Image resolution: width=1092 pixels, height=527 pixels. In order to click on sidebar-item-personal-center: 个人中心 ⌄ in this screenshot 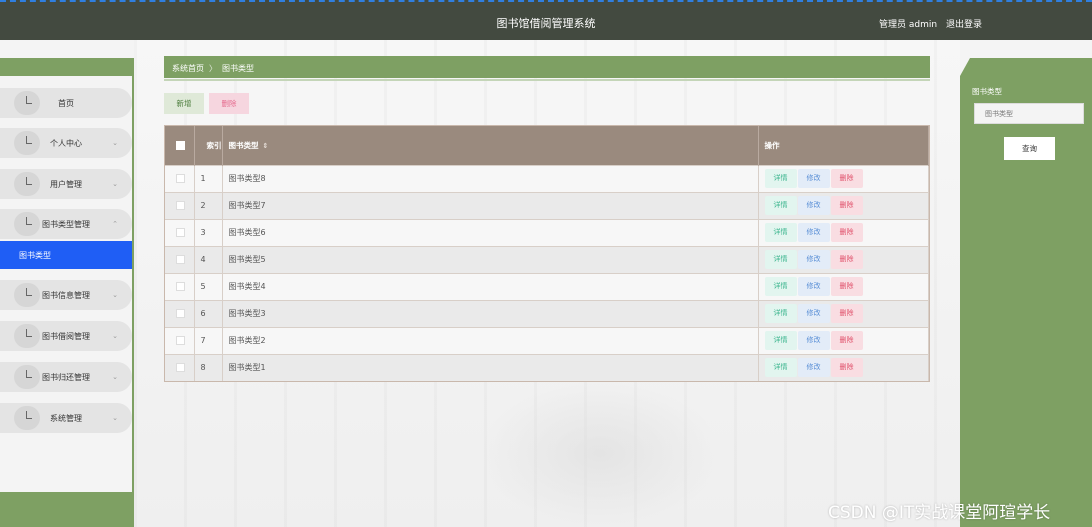, I will do `click(66, 143)`.